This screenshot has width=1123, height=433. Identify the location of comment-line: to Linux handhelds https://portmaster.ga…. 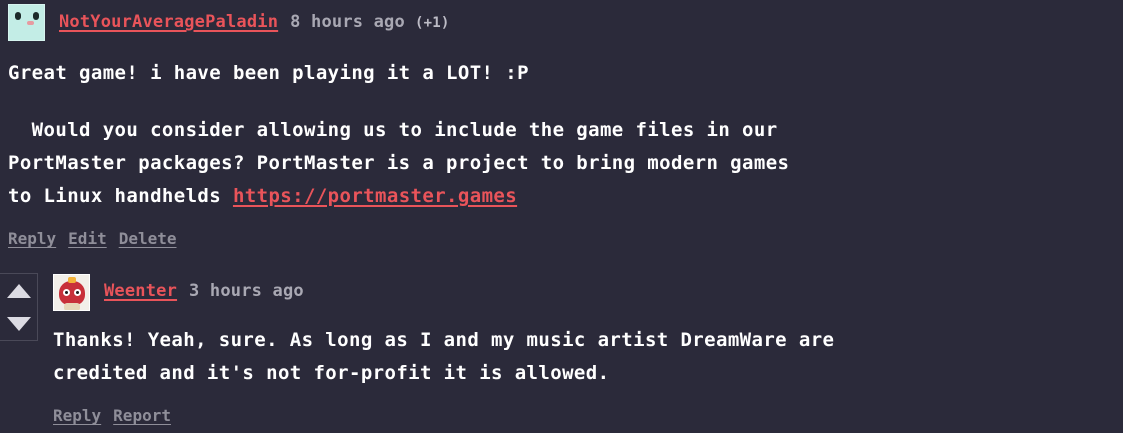
(398, 196).